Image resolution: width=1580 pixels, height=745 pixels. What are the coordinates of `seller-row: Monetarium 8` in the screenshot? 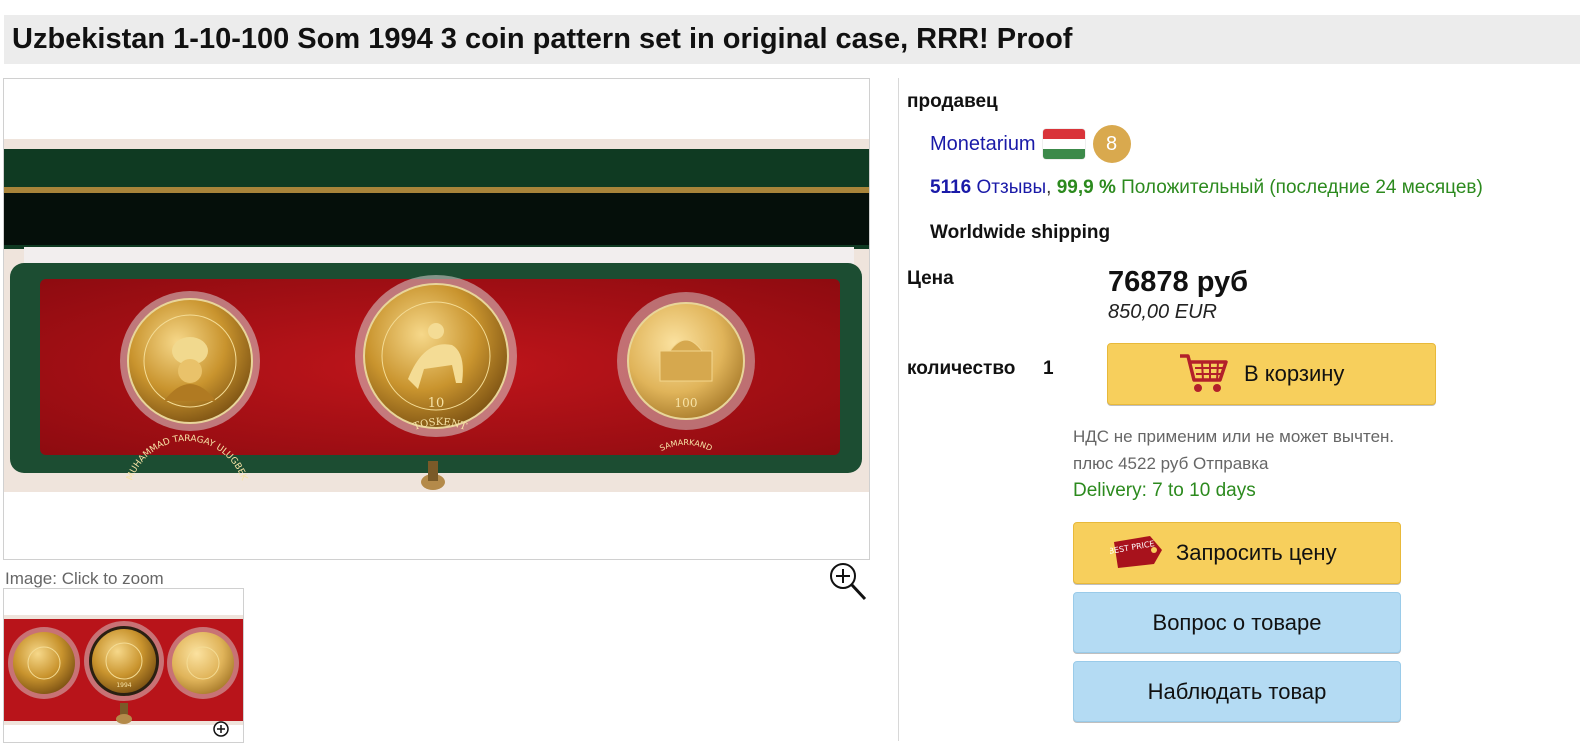 It's located at (1030, 144).